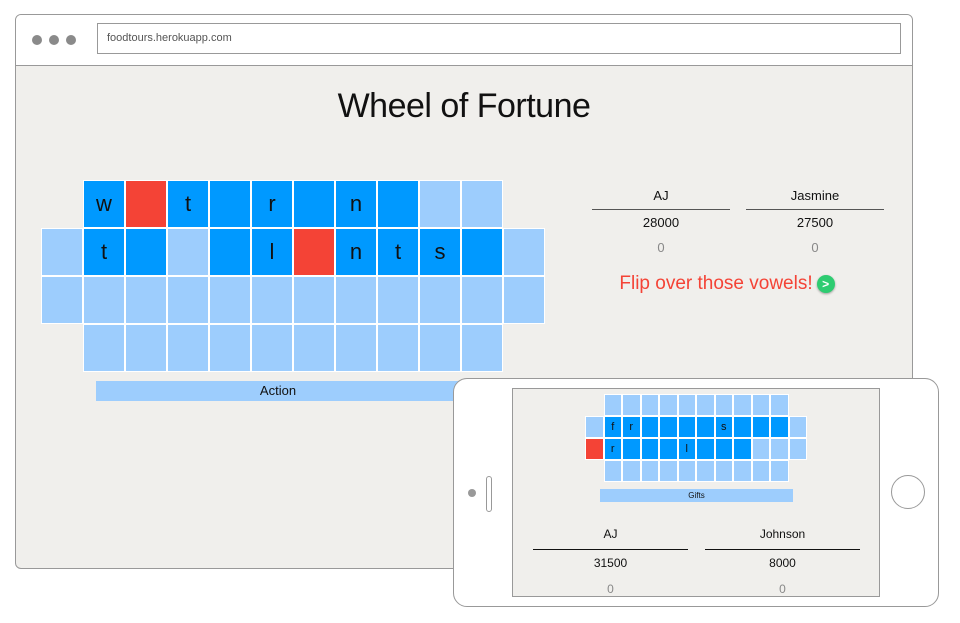  Describe the element at coordinates (440, 252) in the screenshot. I see `board-cell: s` at that location.